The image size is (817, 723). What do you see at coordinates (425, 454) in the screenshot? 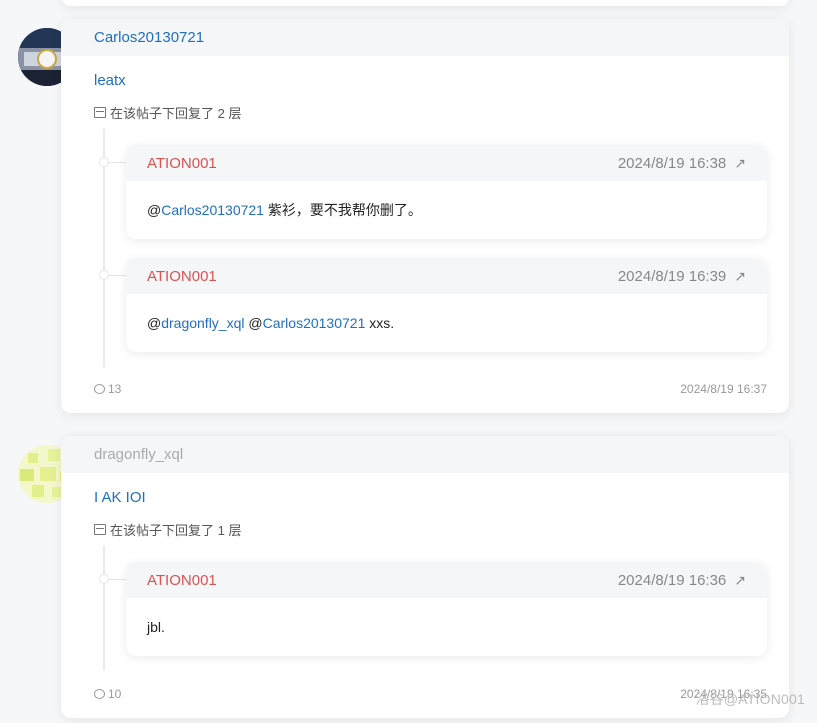
I see `post-header: dragonfly_xql` at bounding box center [425, 454].